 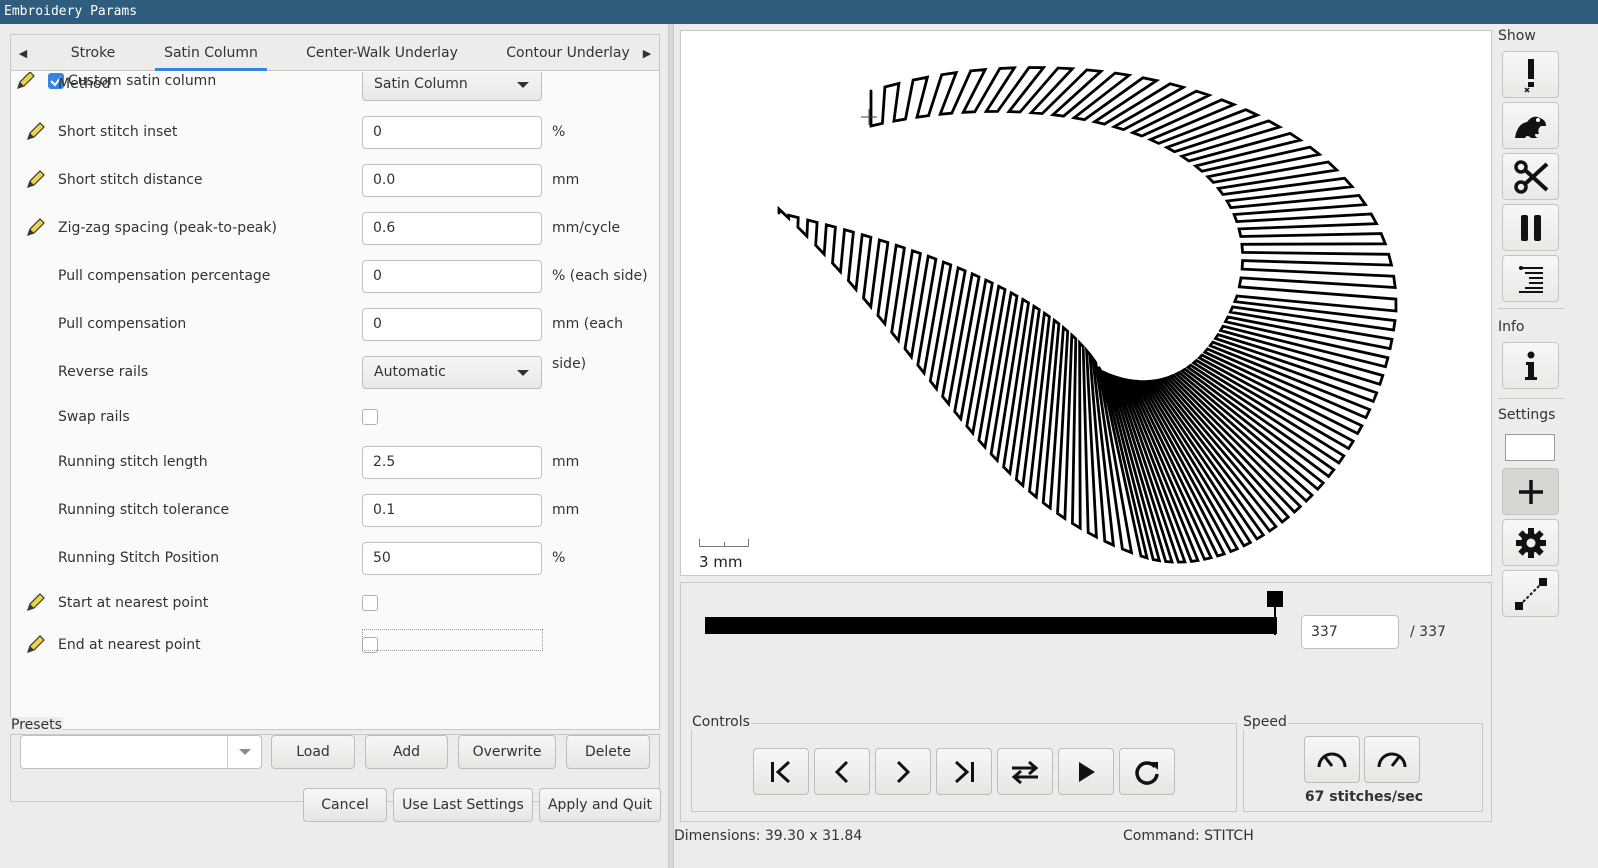 What do you see at coordinates (452, 228) in the screenshot?
I see `zigzag-spacing-input: 0.6` at bounding box center [452, 228].